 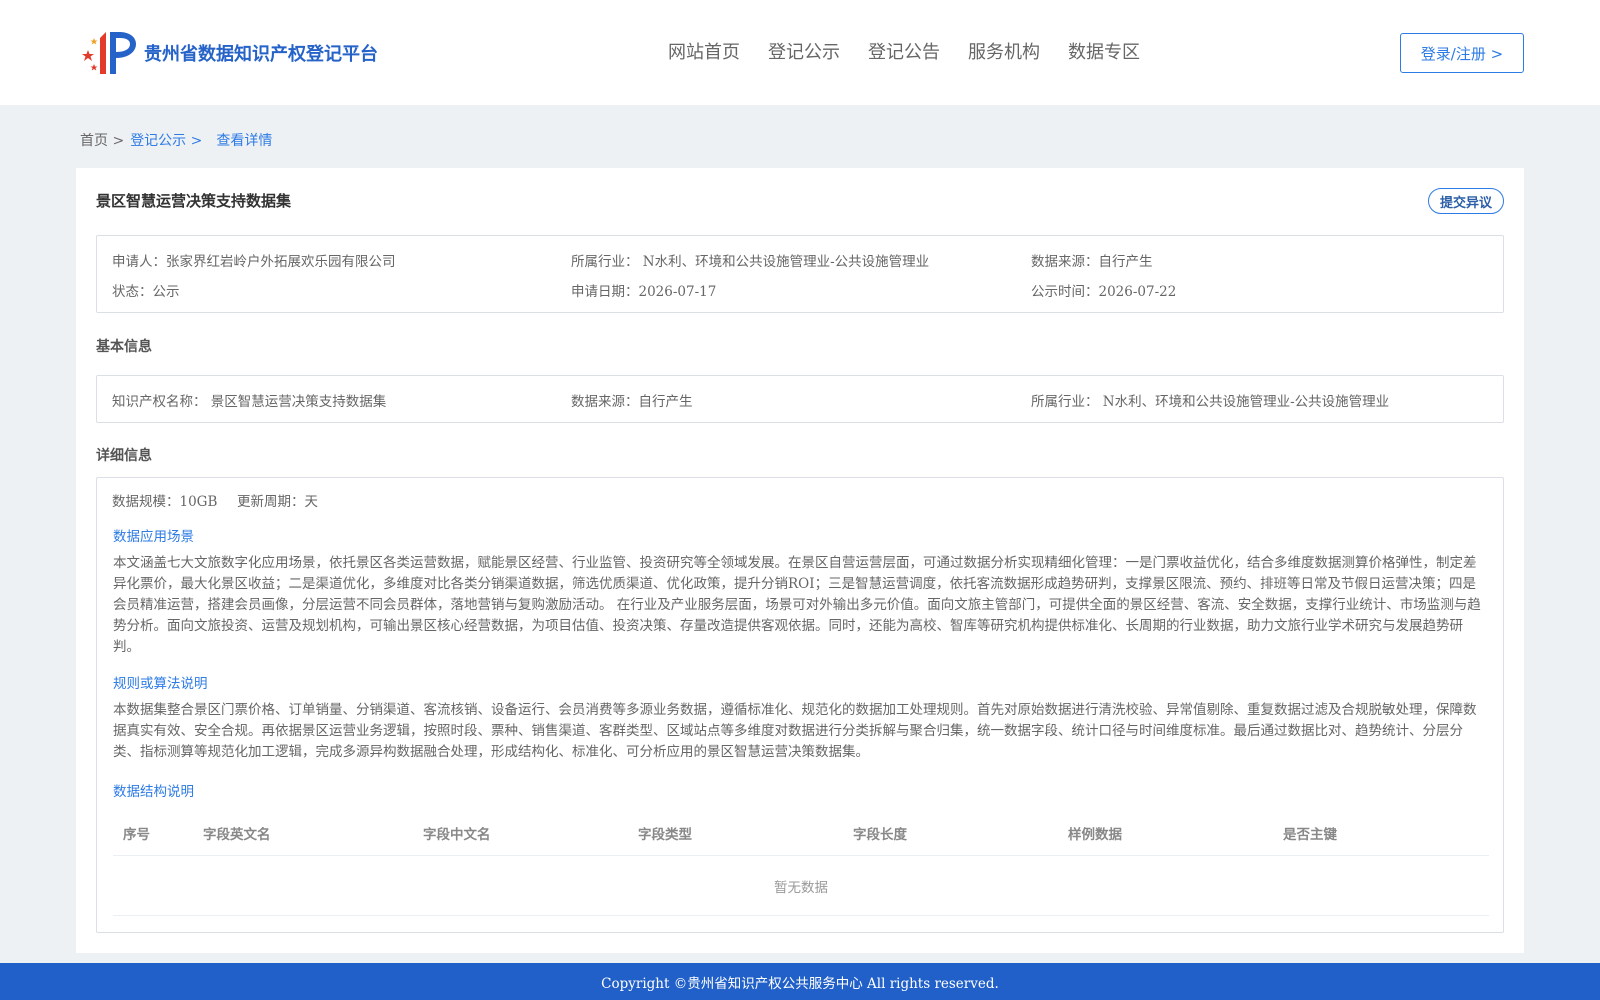 What do you see at coordinates (146, 292) in the screenshot?
I see `status-value: 状态：公示` at bounding box center [146, 292].